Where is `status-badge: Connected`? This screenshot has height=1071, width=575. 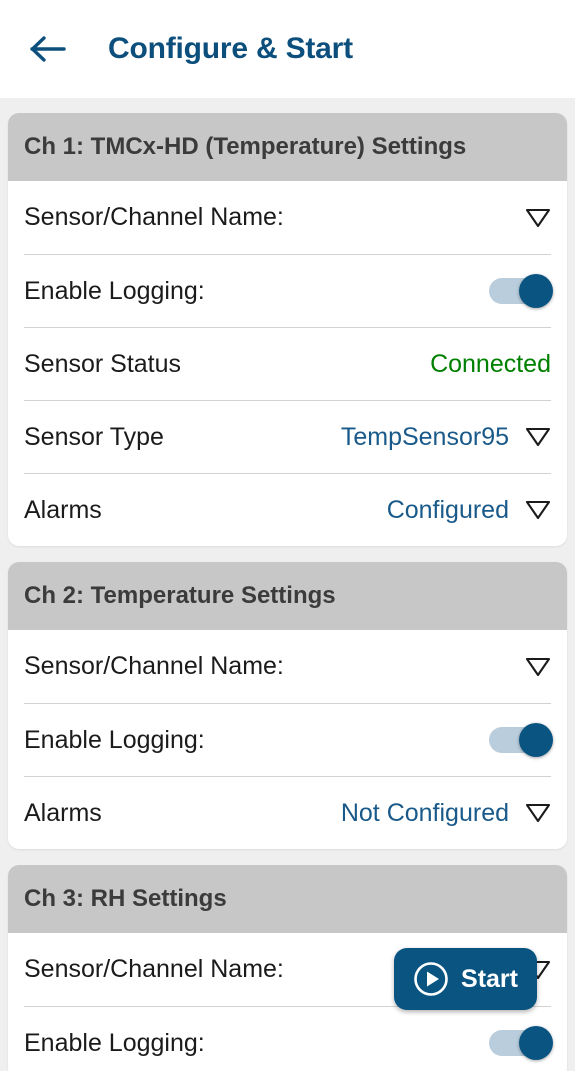
status-badge: Connected is located at coordinates (490, 363).